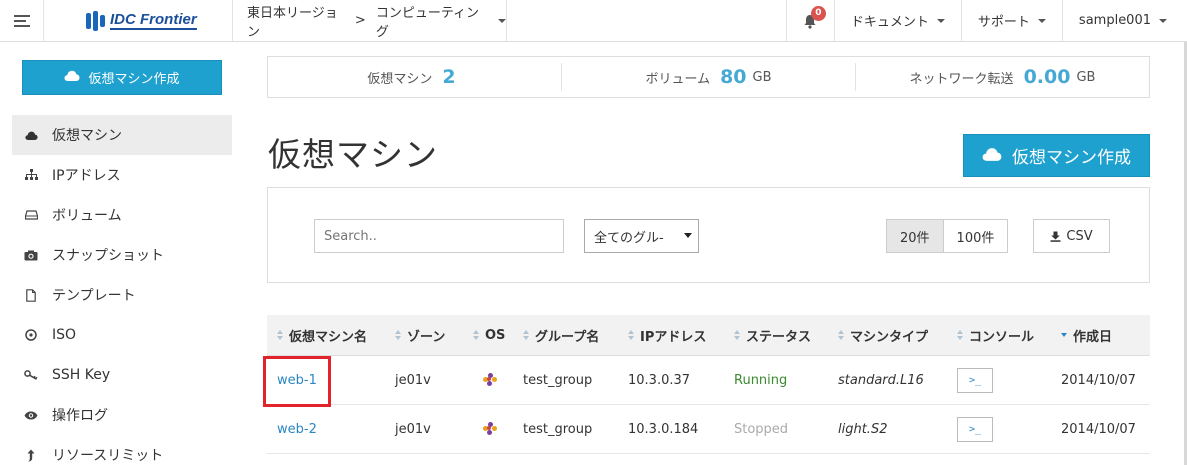 The image size is (1187, 465). I want to click on col-header-group: グループ名, so click(575, 335).